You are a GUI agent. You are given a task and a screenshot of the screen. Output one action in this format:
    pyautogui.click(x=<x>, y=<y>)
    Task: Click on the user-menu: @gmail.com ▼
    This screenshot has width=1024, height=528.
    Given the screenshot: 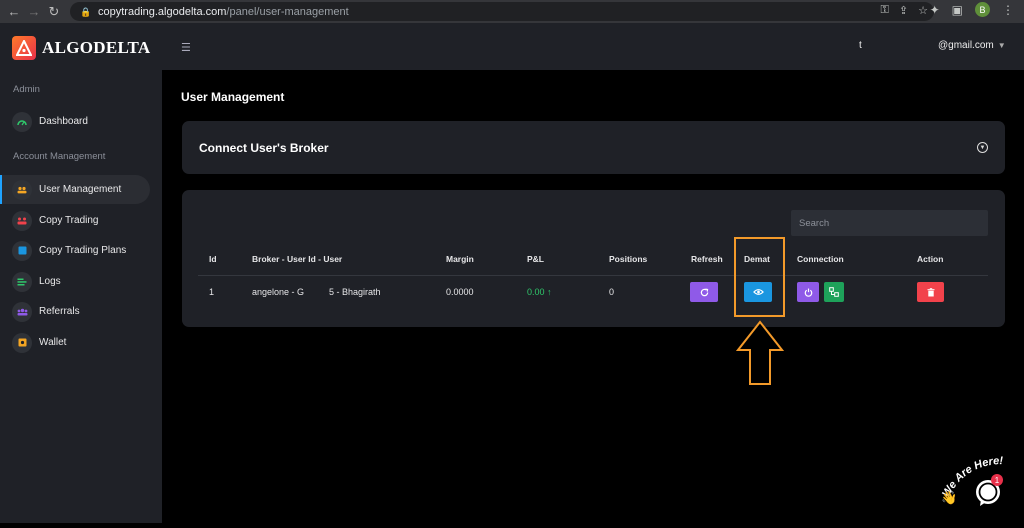 What is the action you would take?
    pyautogui.click(x=972, y=45)
    